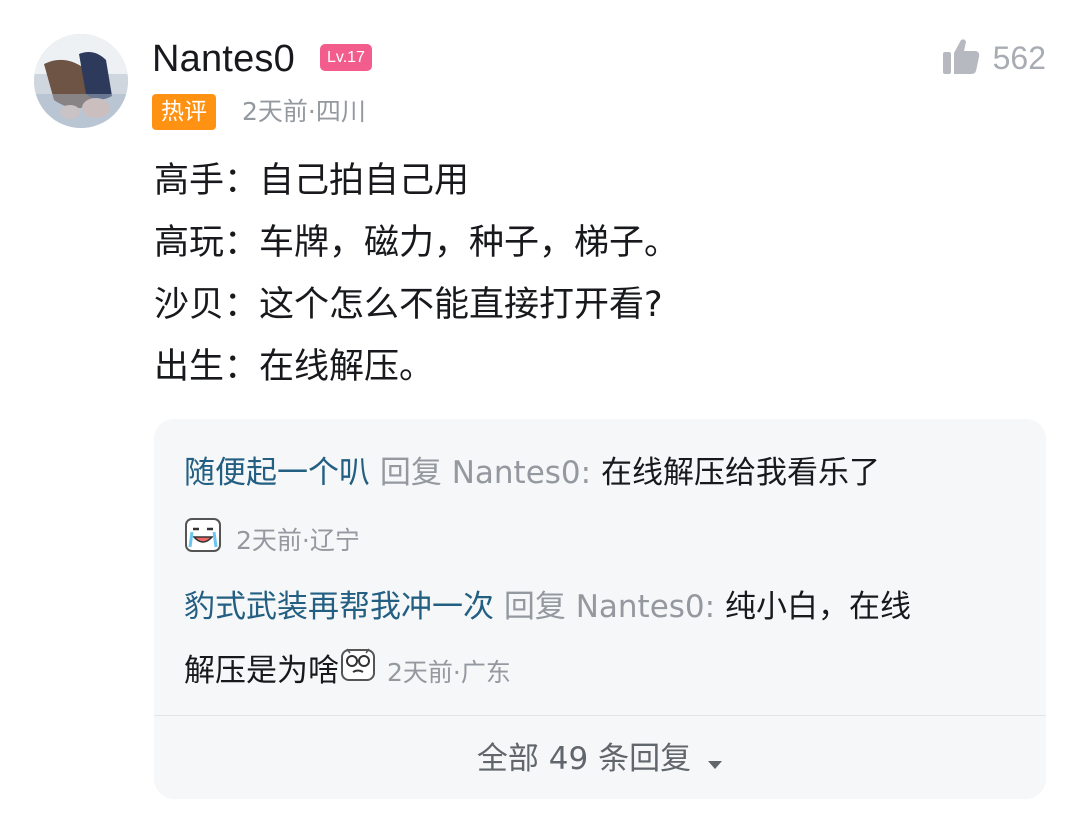 The image size is (1080, 831). Describe the element at coordinates (339, 607) in the screenshot. I see `reply-username: 豹式武装再帮我冲一次` at that location.